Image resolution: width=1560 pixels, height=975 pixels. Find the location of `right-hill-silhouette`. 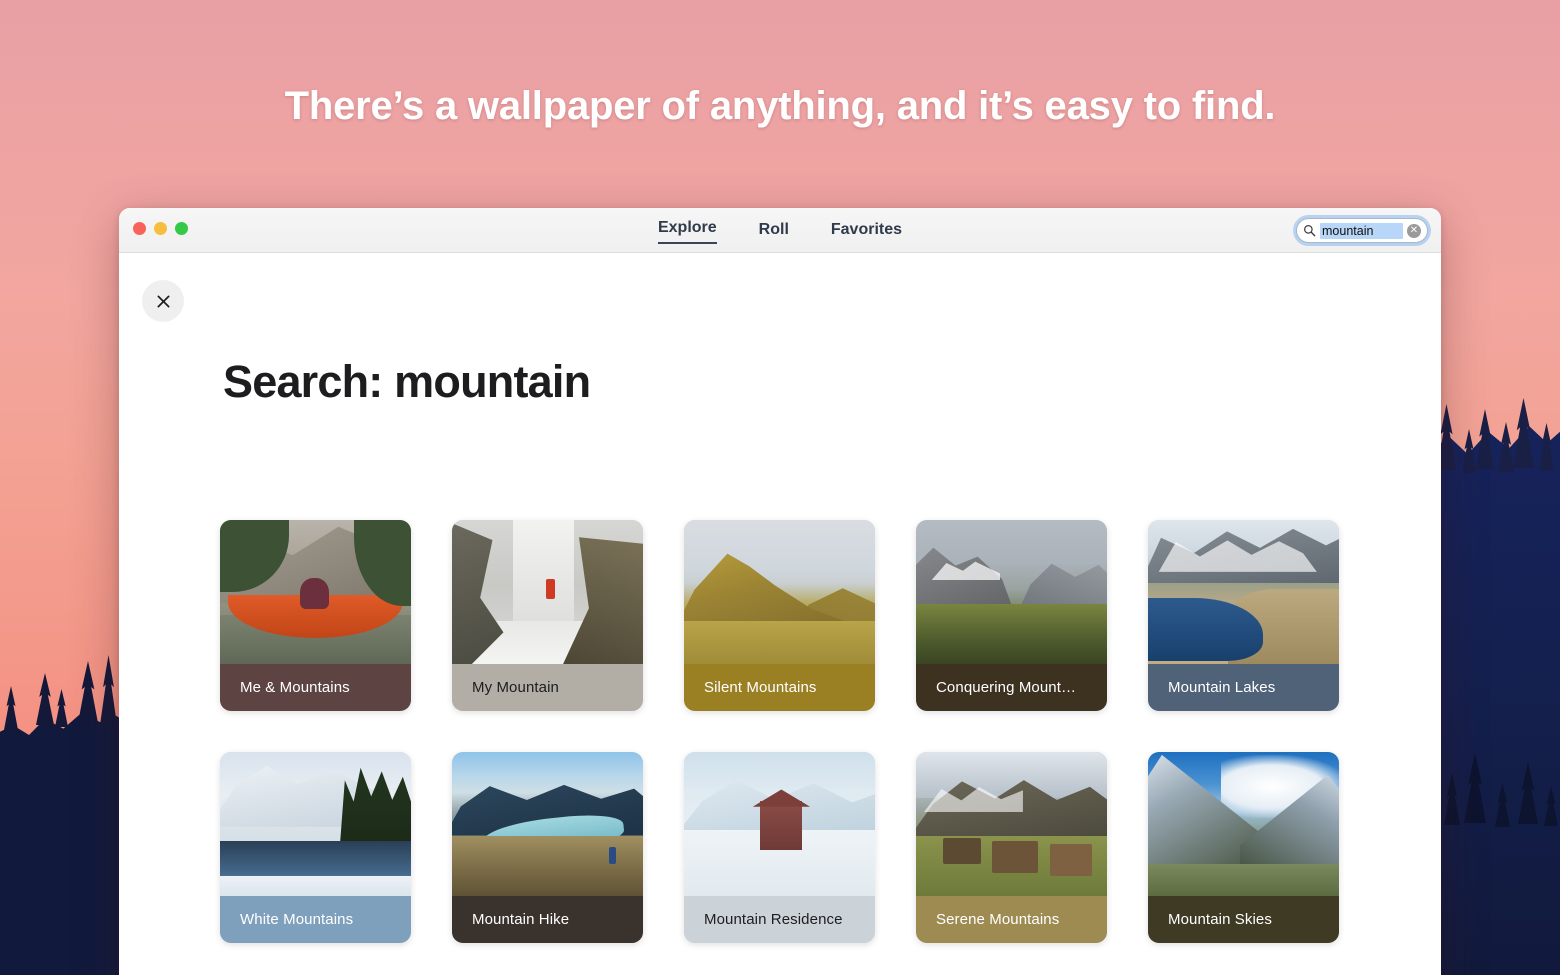

right-hill-silhouette is located at coordinates (1496, 700).